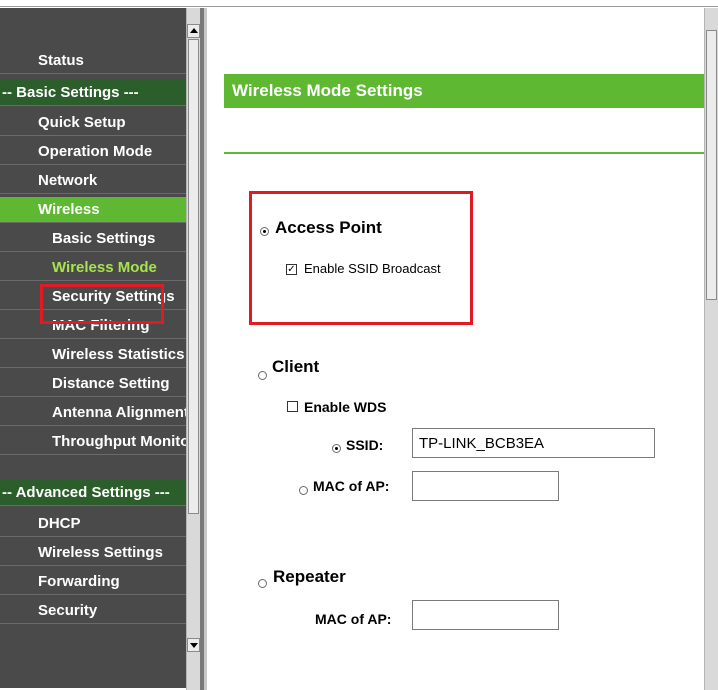 This screenshot has height=690, width=718. I want to click on enable-wds-label: Enable WDS, so click(345, 407).